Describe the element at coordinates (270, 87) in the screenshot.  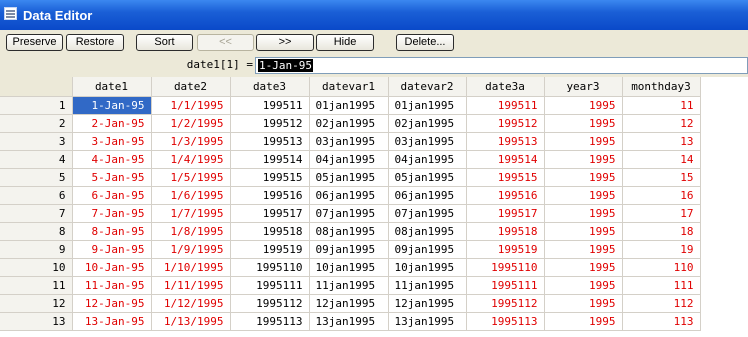
I see `column-header-date3: date3` at that location.